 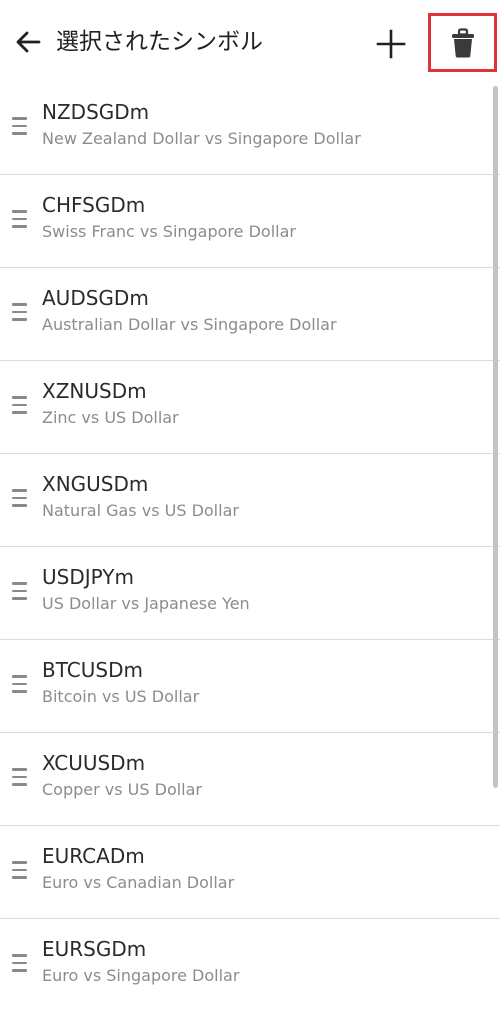 I want to click on symbol-name: EURSGDm, so click(x=94, y=949).